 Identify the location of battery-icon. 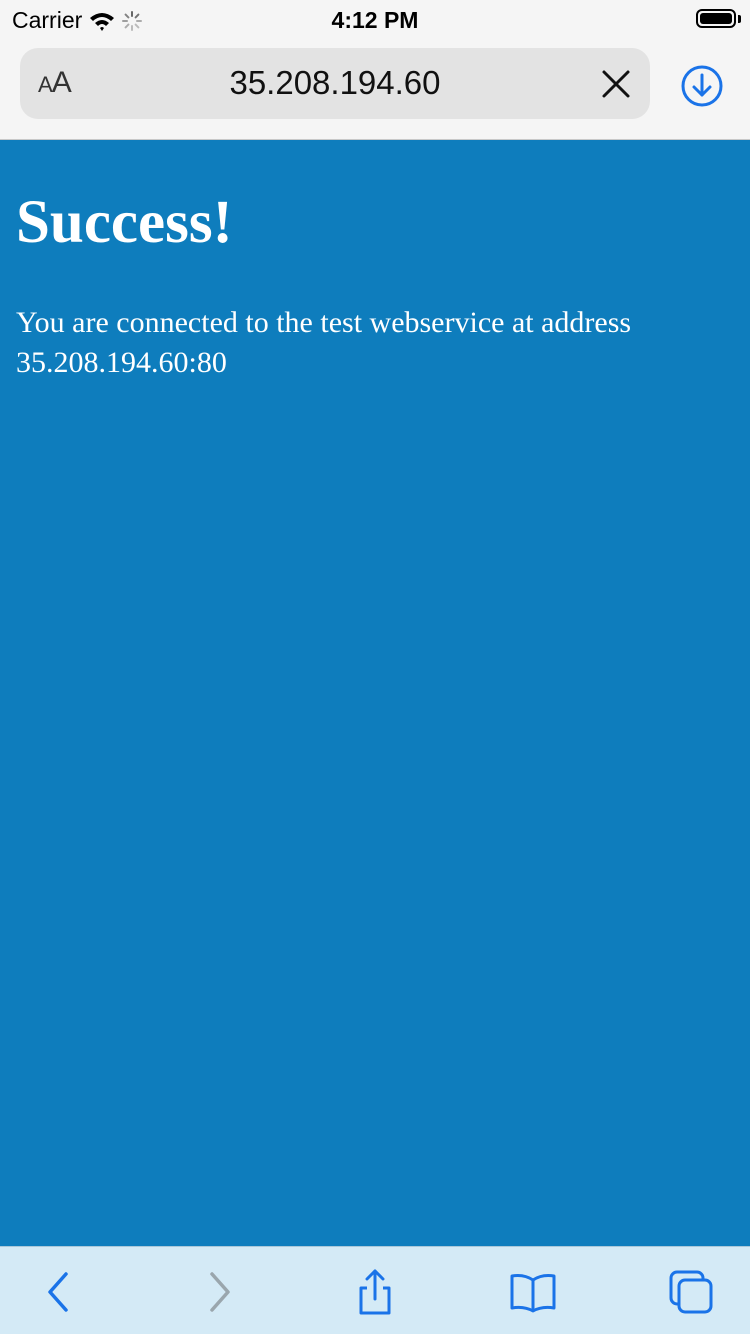
(716, 18).